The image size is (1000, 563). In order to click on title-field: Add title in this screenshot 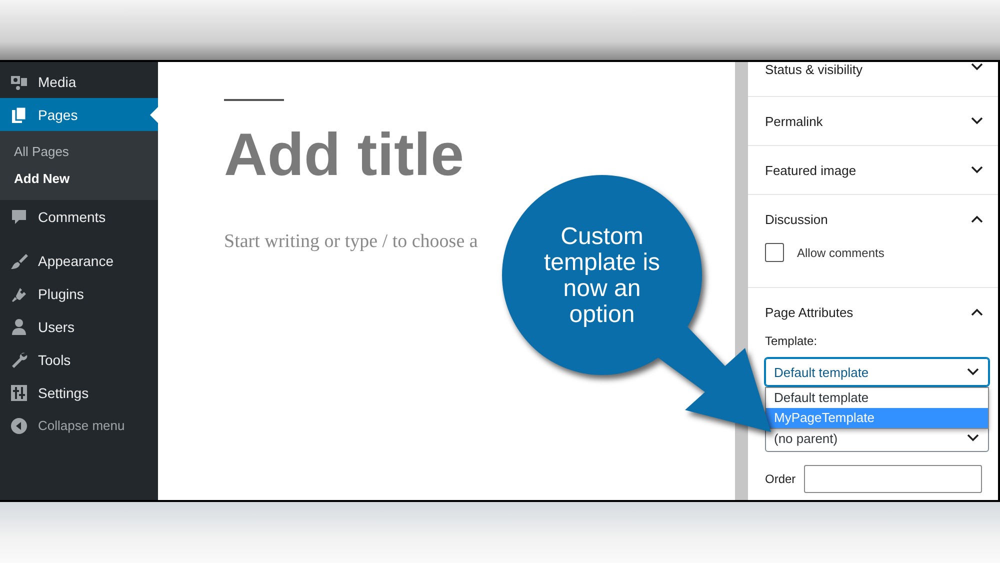, I will do `click(344, 155)`.